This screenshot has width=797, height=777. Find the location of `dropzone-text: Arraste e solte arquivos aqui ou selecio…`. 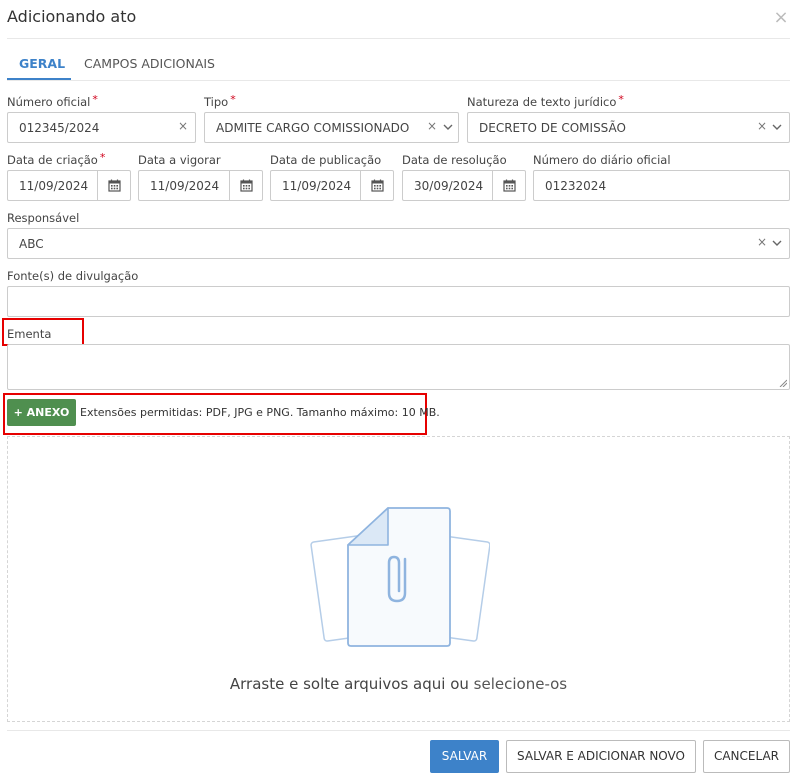

dropzone-text: Arraste e solte arquivos aqui ou selecio… is located at coordinates (398, 684).